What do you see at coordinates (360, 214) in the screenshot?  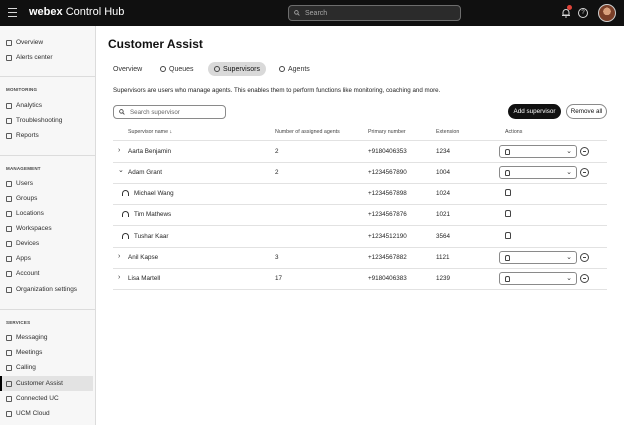 I see `agent-row: Tim Mathews +1234567876 1021` at bounding box center [360, 214].